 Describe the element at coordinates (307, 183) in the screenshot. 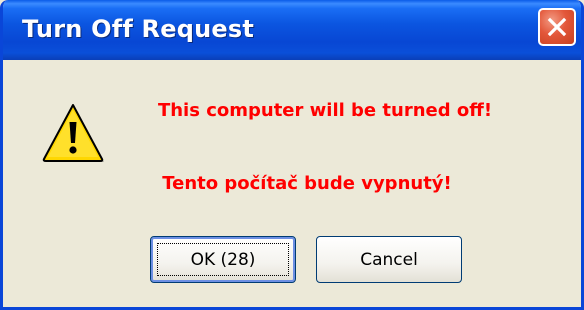

I see `warning-message-slovak: Tento počítač bude vypnutý!` at that location.